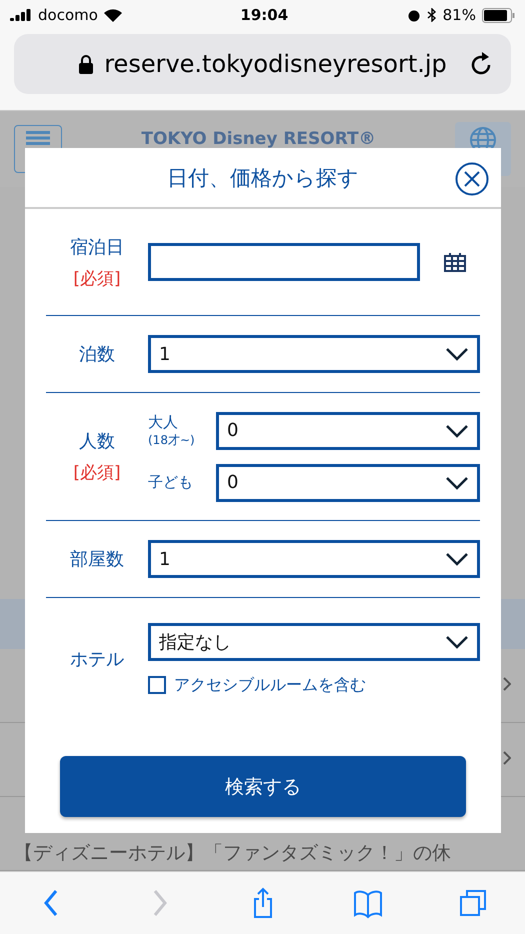 This screenshot has height=934, width=525. I want to click on battery-percentage: 81%, so click(459, 15).